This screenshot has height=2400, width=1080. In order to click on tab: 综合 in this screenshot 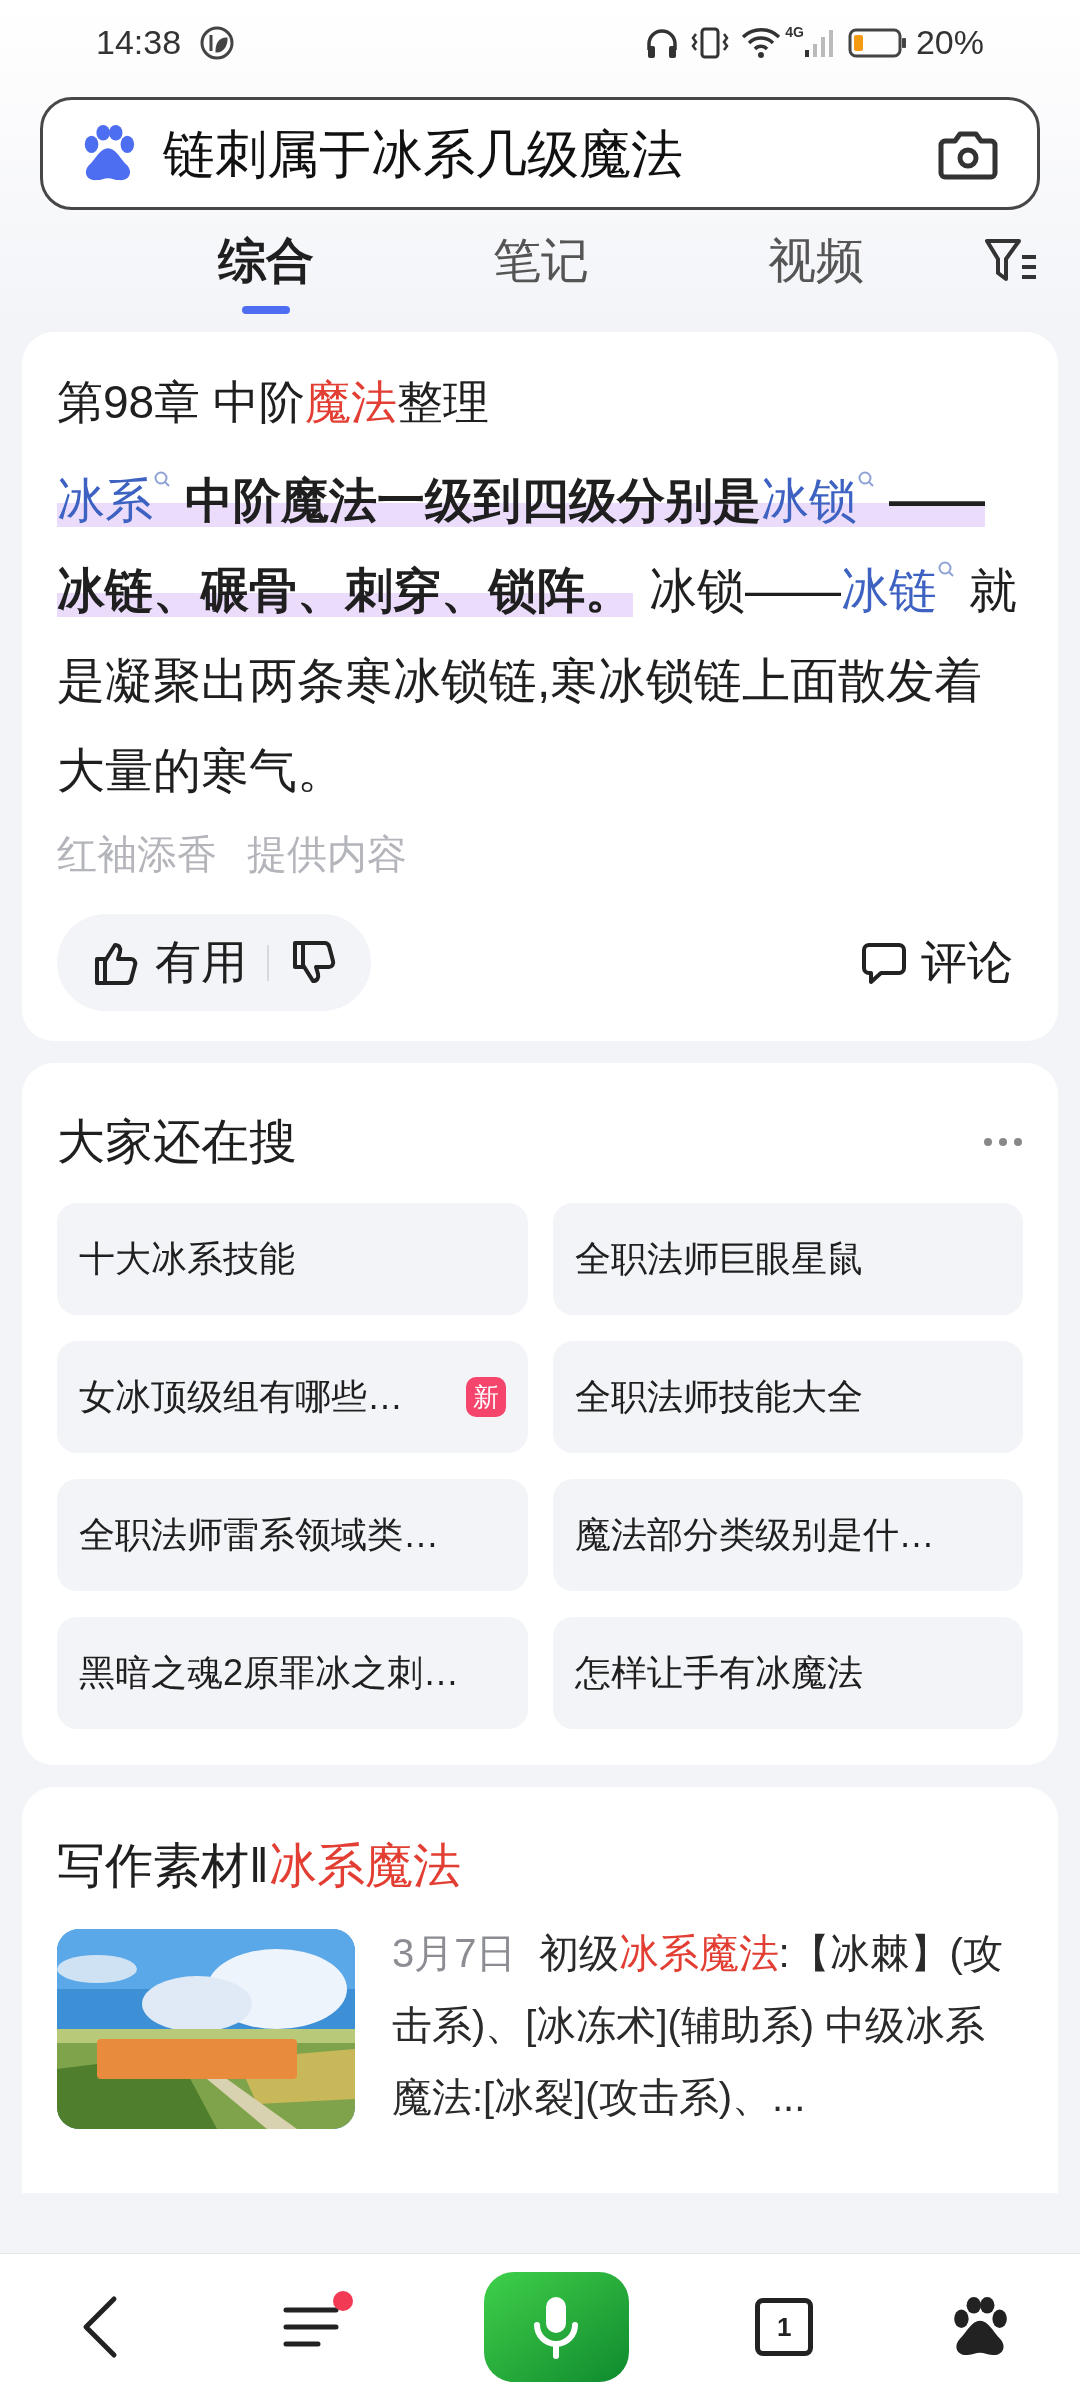, I will do `click(265, 270)`.